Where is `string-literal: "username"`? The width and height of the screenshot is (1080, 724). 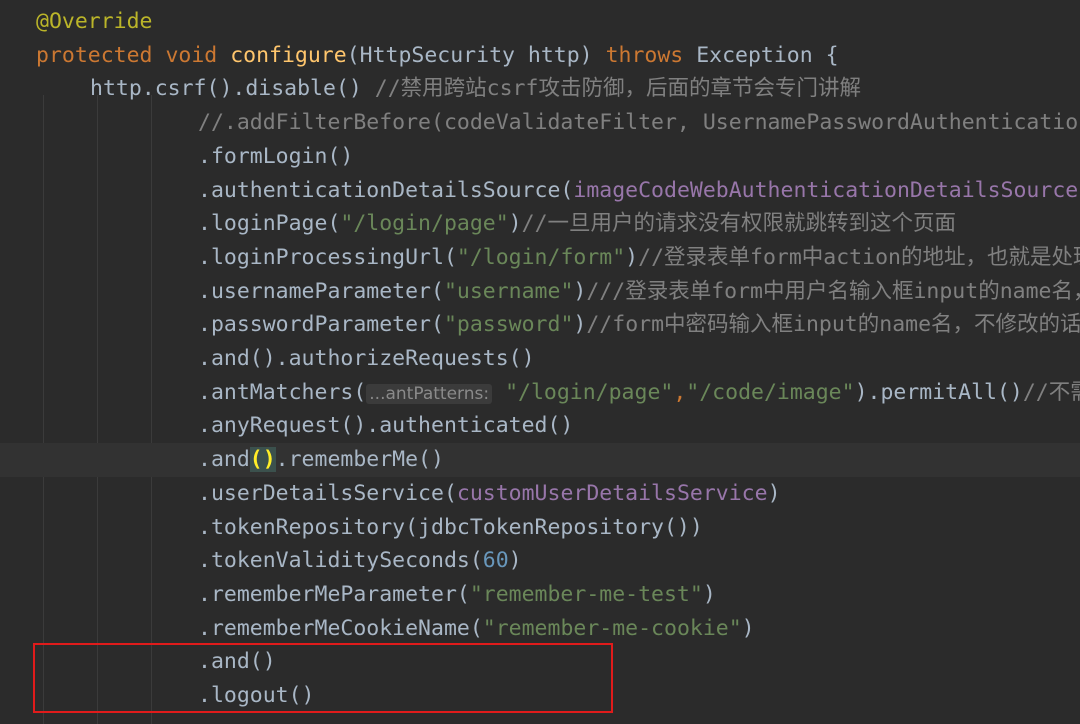 string-literal: "username" is located at coordinates (508, 291).